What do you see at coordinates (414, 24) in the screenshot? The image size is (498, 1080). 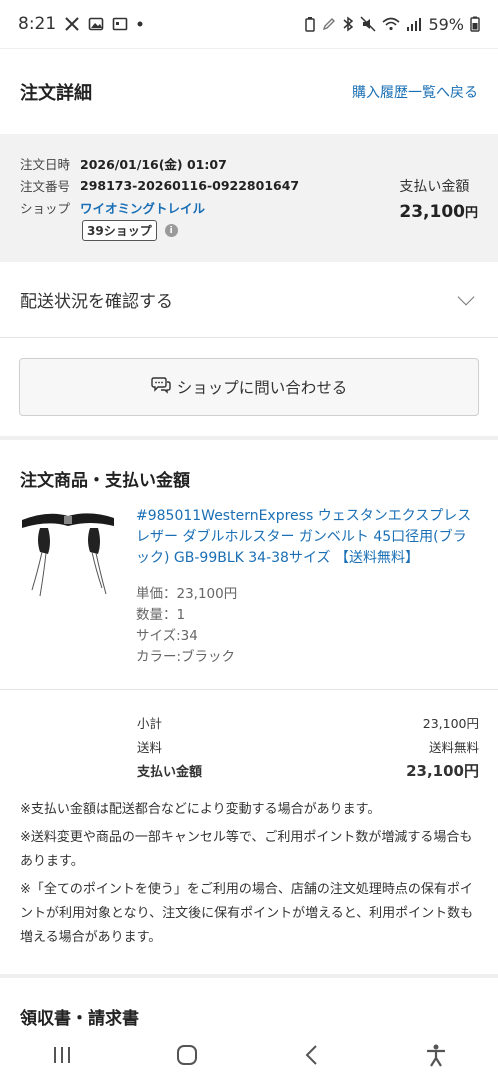 I see `signal-icon` at bounding box center [414, 24].